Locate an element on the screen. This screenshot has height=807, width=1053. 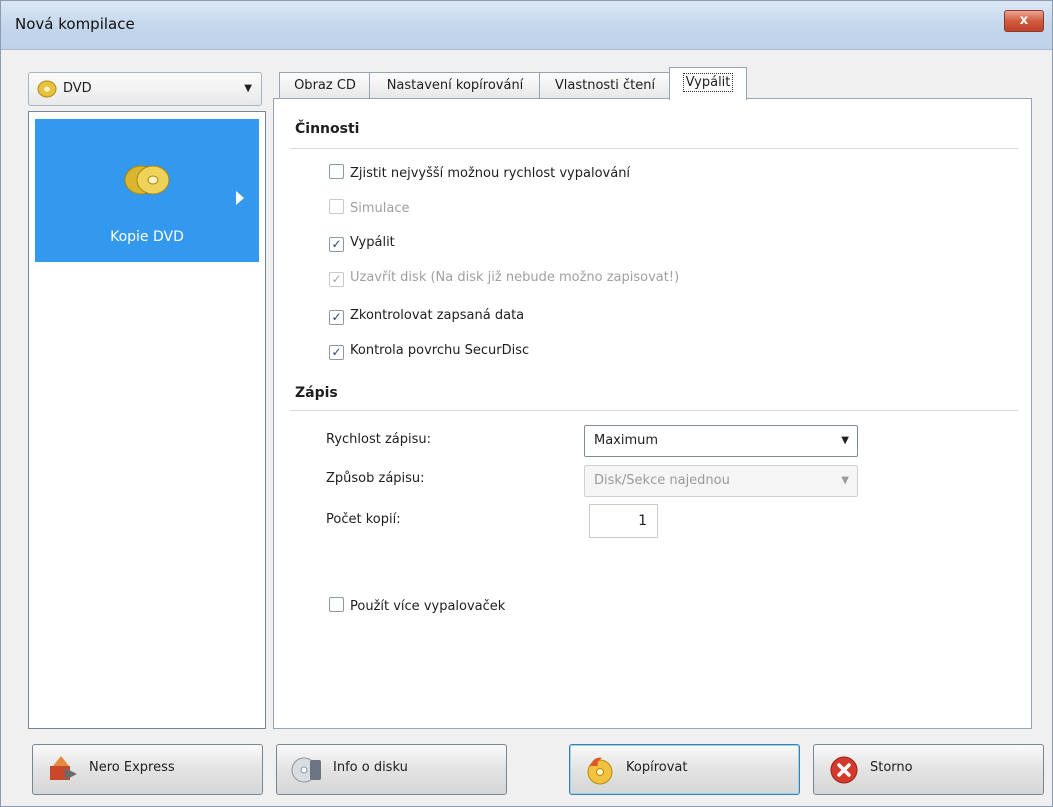
burn-copy-icon is located at coordinates (600, 770).